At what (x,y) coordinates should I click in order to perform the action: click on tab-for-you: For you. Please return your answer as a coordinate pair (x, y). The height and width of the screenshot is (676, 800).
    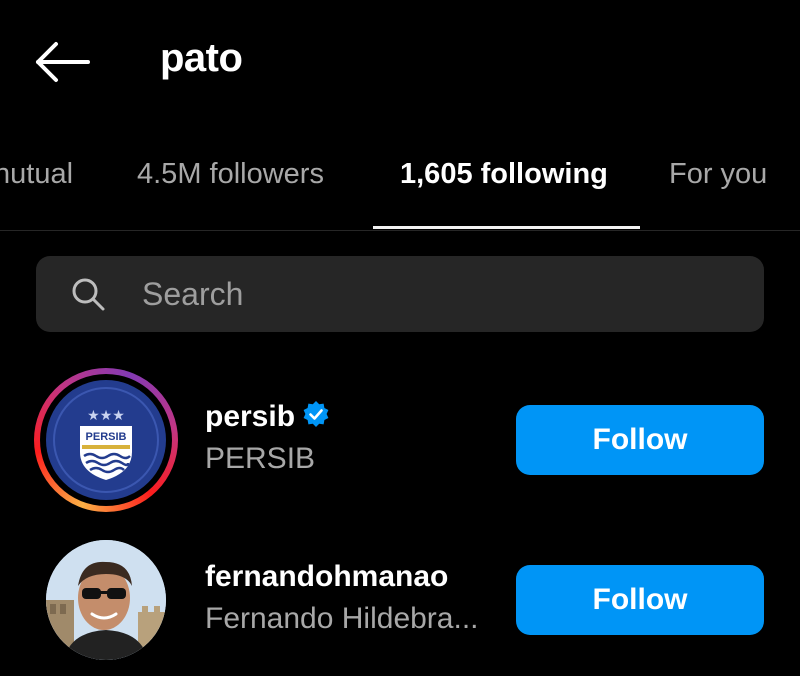
    Looking at the image, I should click on (718, 174).